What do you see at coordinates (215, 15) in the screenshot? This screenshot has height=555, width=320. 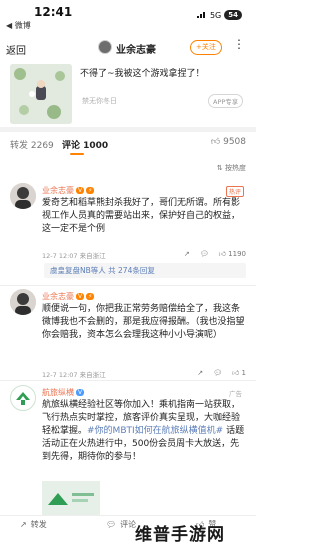 I see `network-label: 5G` at bounding box center [215, 15].